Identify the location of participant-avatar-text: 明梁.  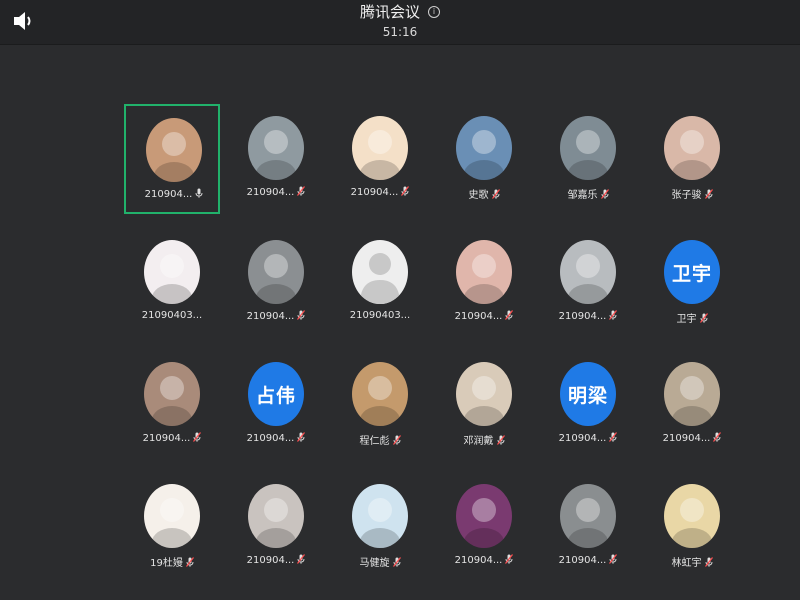
(588, 394).